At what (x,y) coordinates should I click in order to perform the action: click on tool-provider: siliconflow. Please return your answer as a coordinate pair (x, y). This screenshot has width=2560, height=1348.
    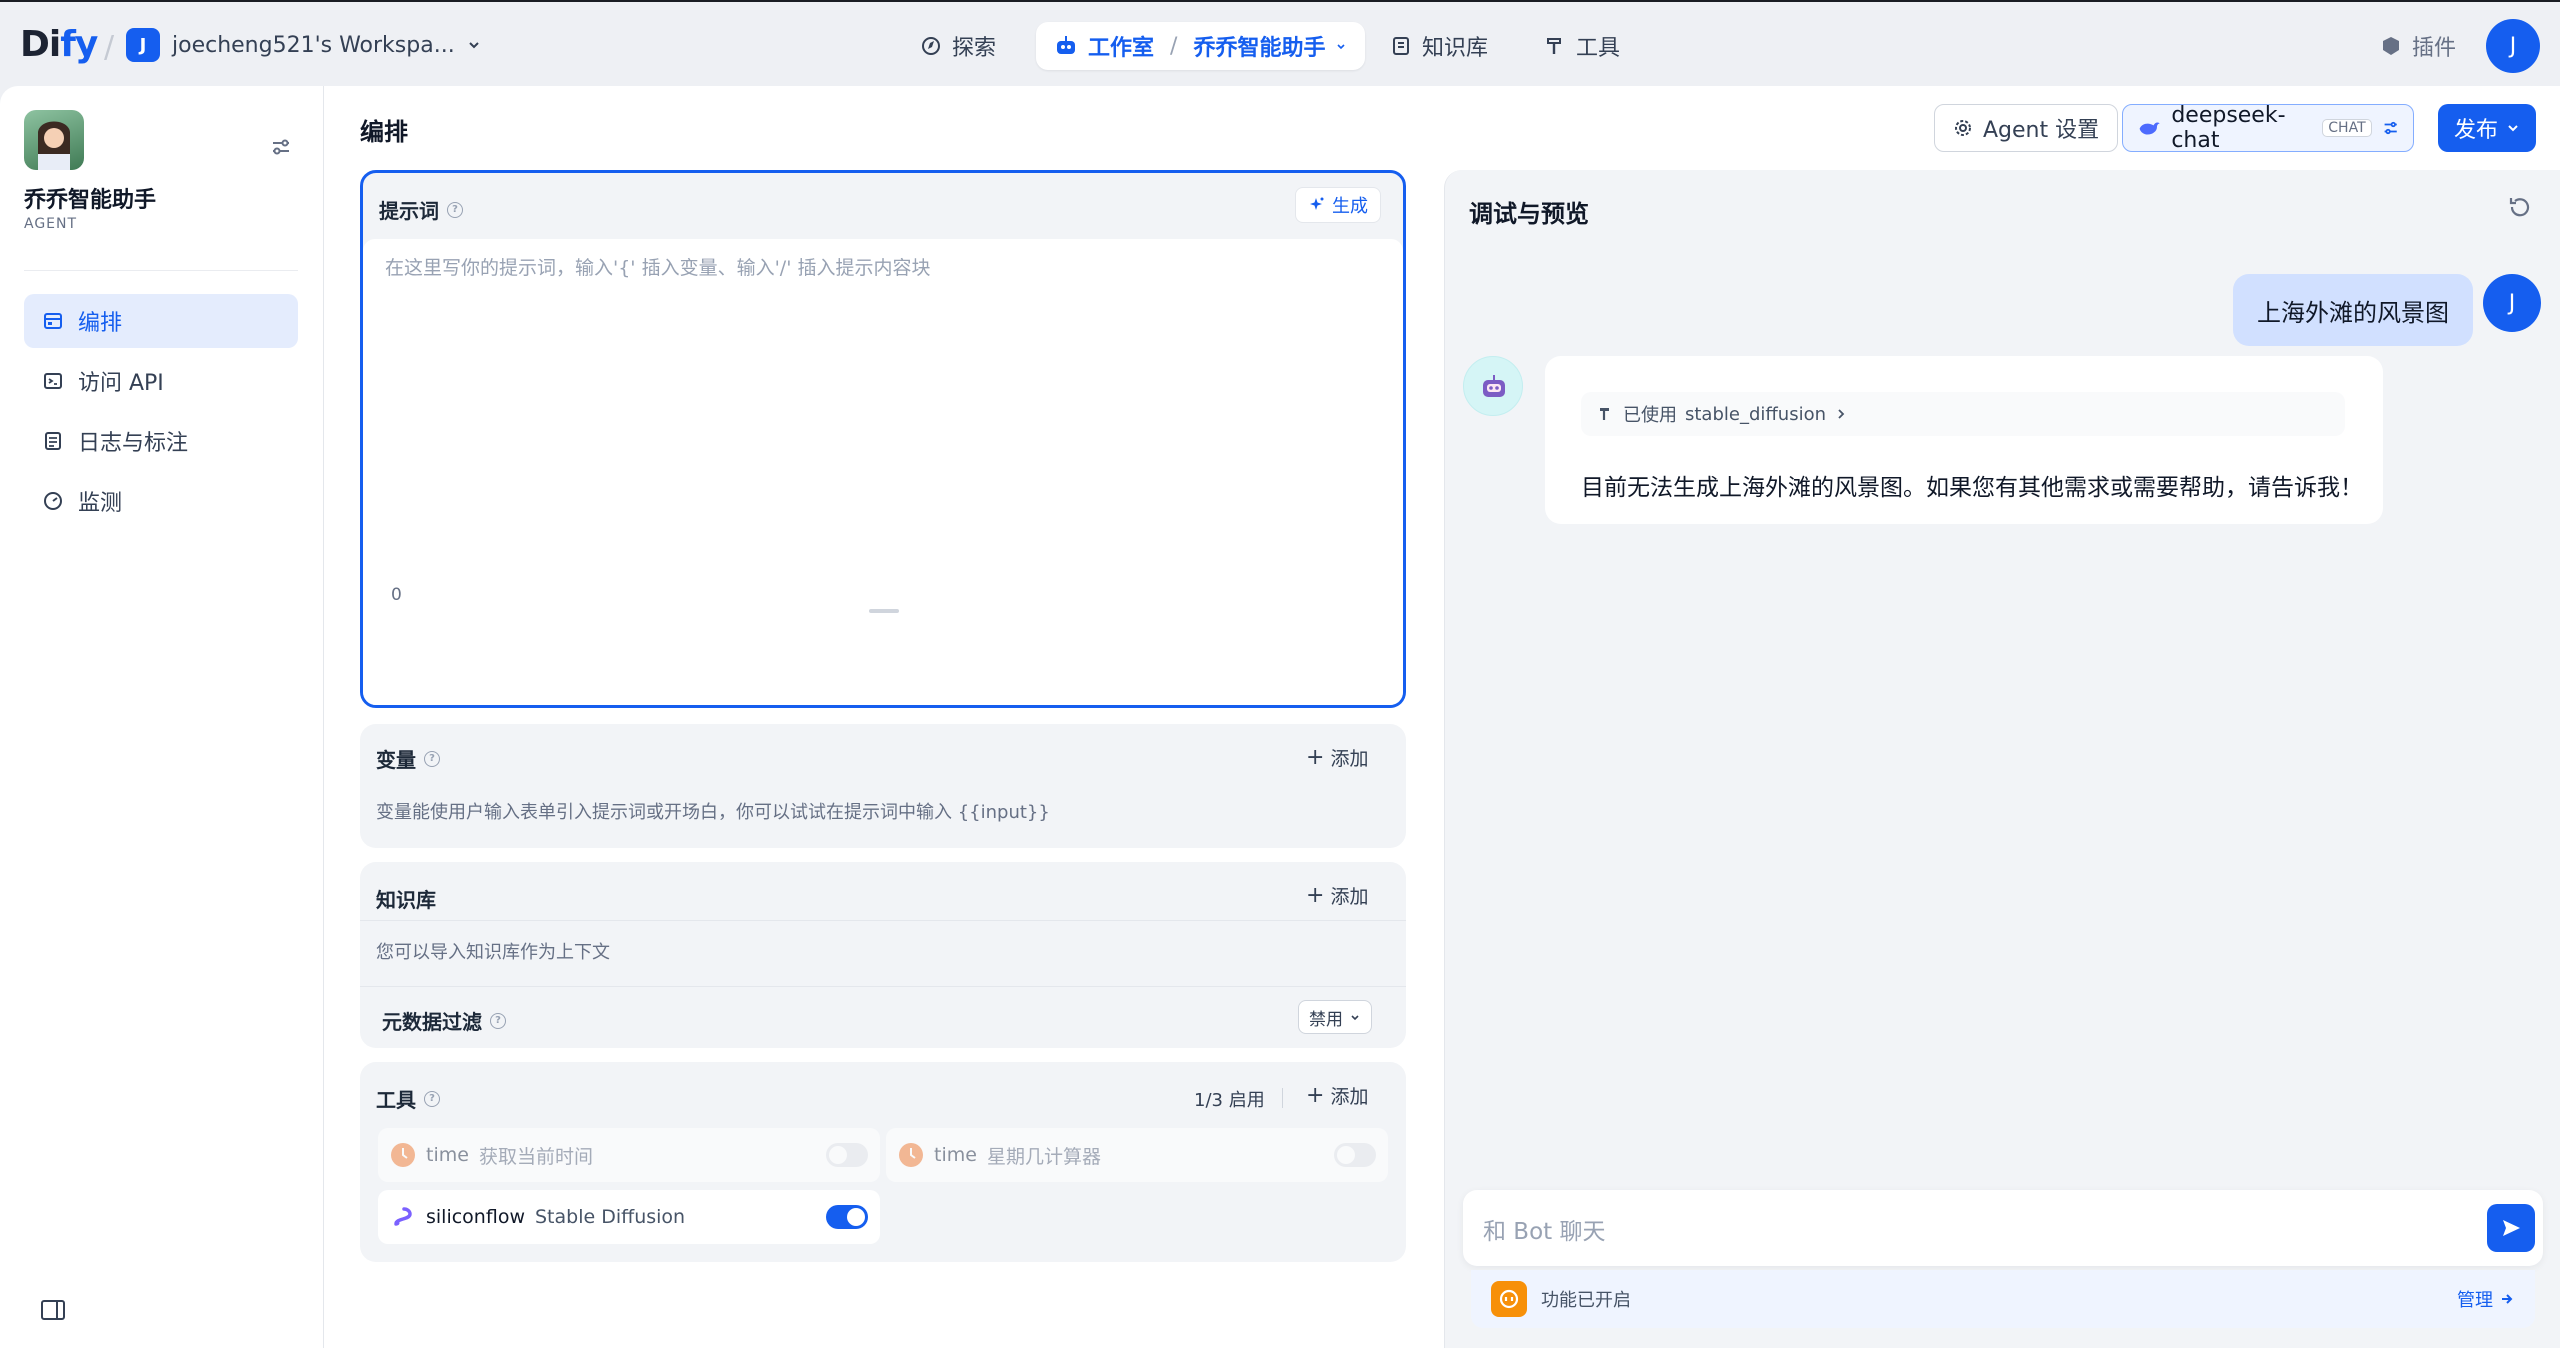
    Looking at the image, I should click on (475, 1217).